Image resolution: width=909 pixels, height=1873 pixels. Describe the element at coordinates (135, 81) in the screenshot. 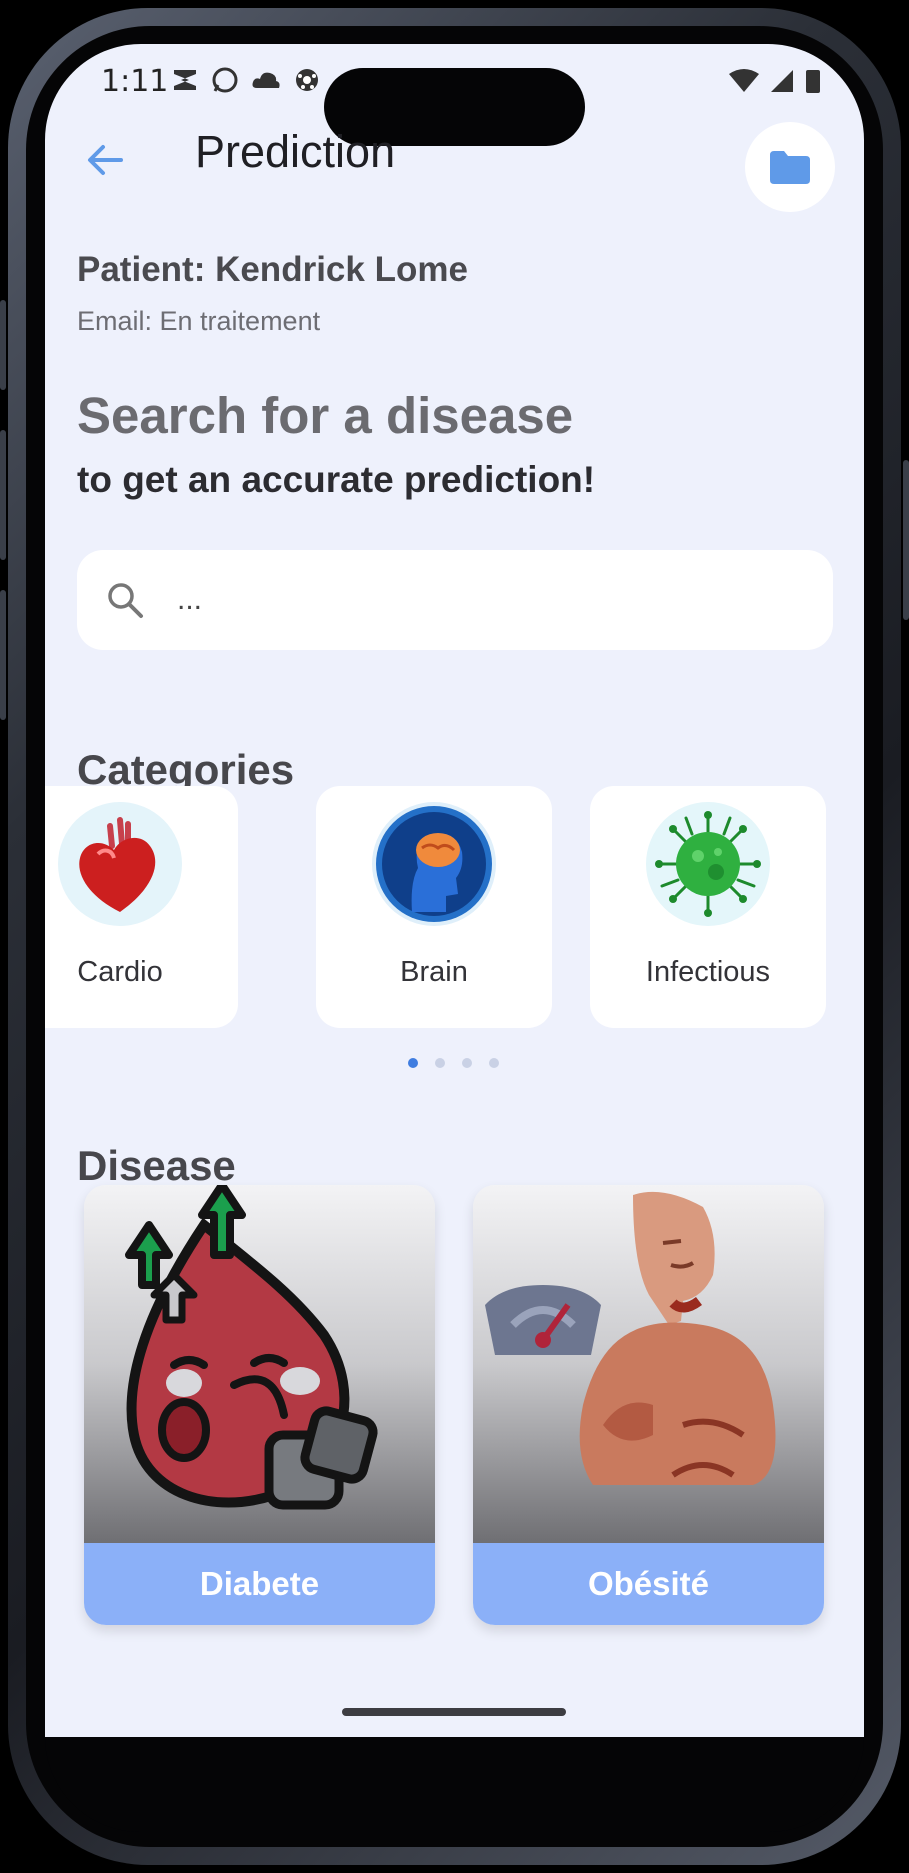

I see `status-time: 1:11` at that location.